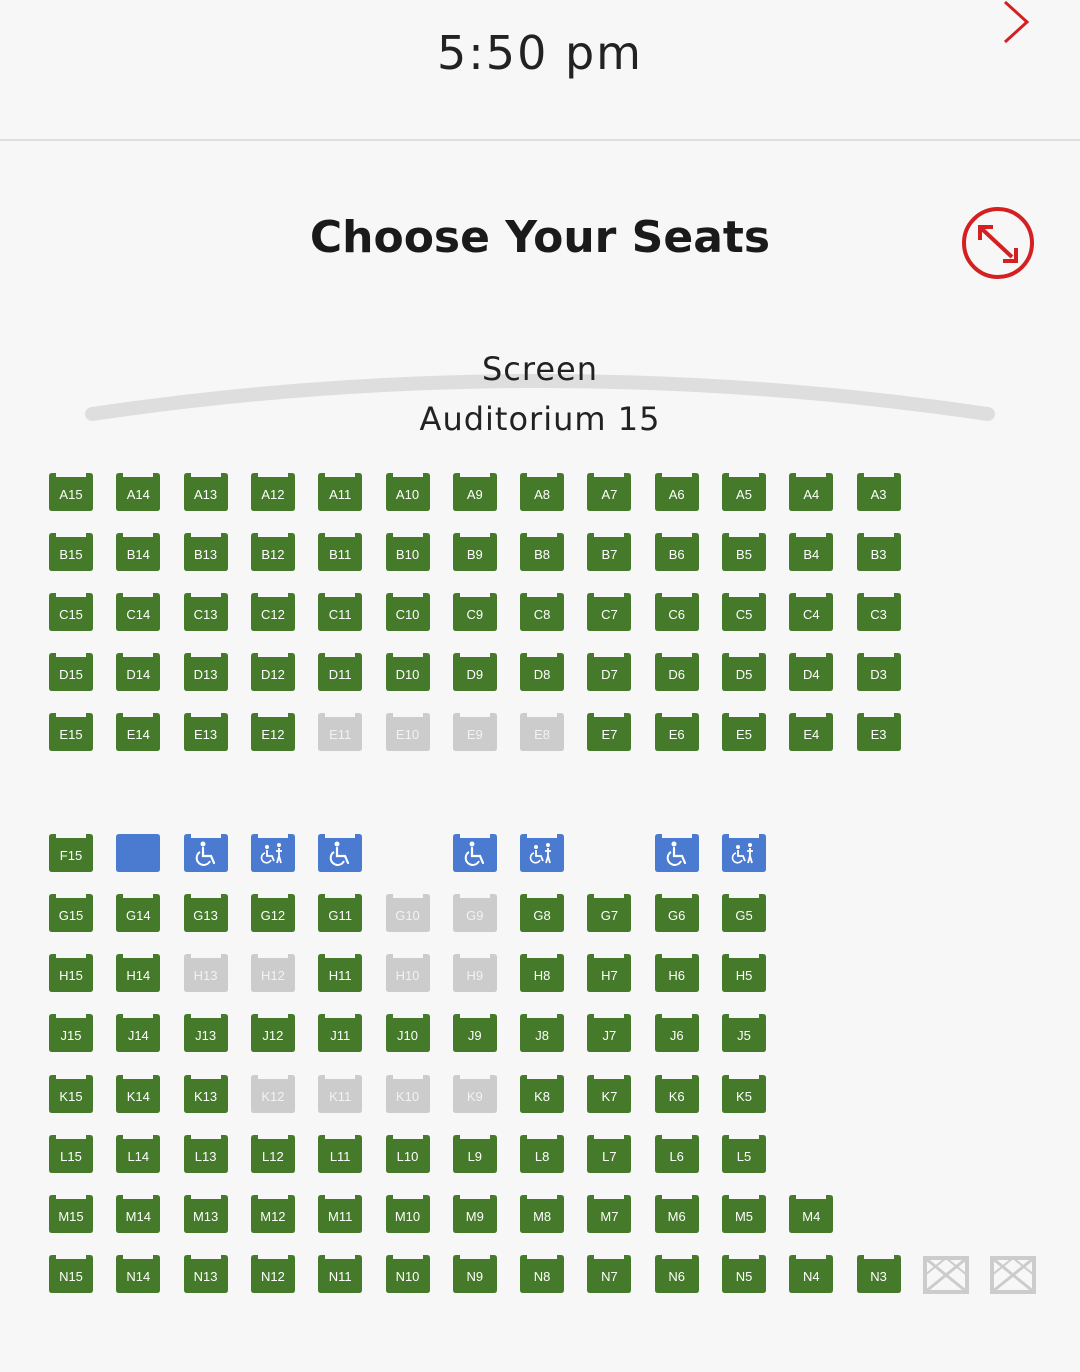  I want to click on seat-b6: B6, so click(677, 553).